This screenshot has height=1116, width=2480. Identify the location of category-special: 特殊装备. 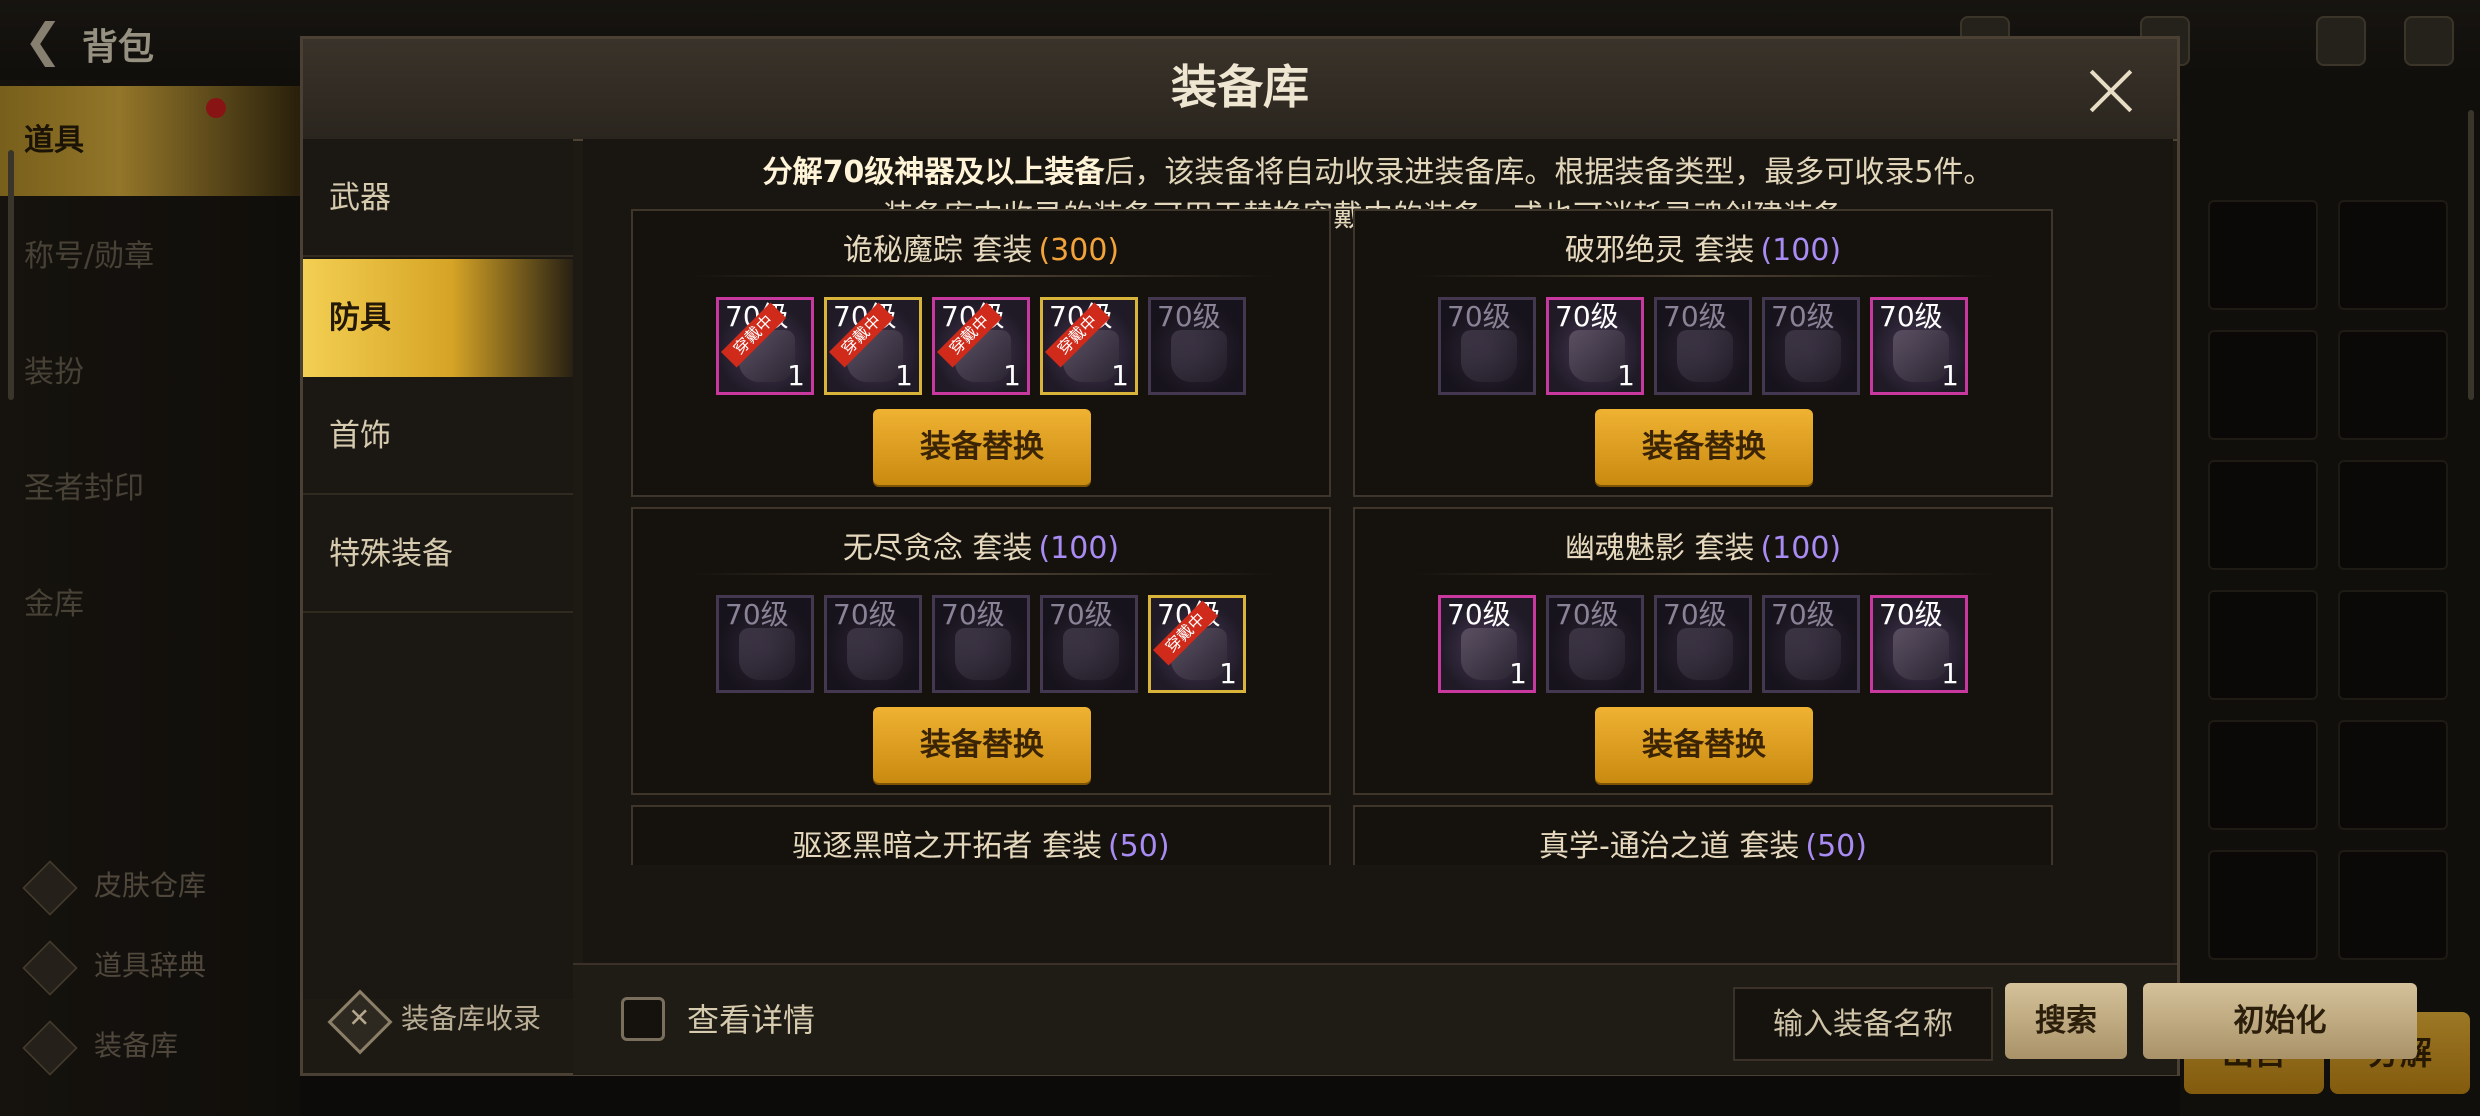
(438, 554).